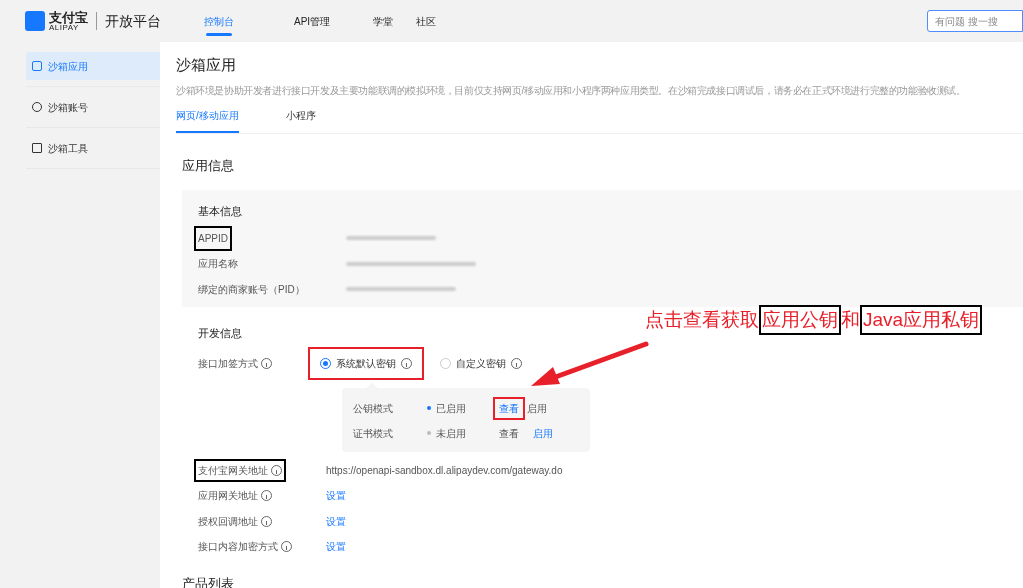 This screenshot has width=1023, height=588. I want to click on nav-tab: API管理, so click(312, 21).